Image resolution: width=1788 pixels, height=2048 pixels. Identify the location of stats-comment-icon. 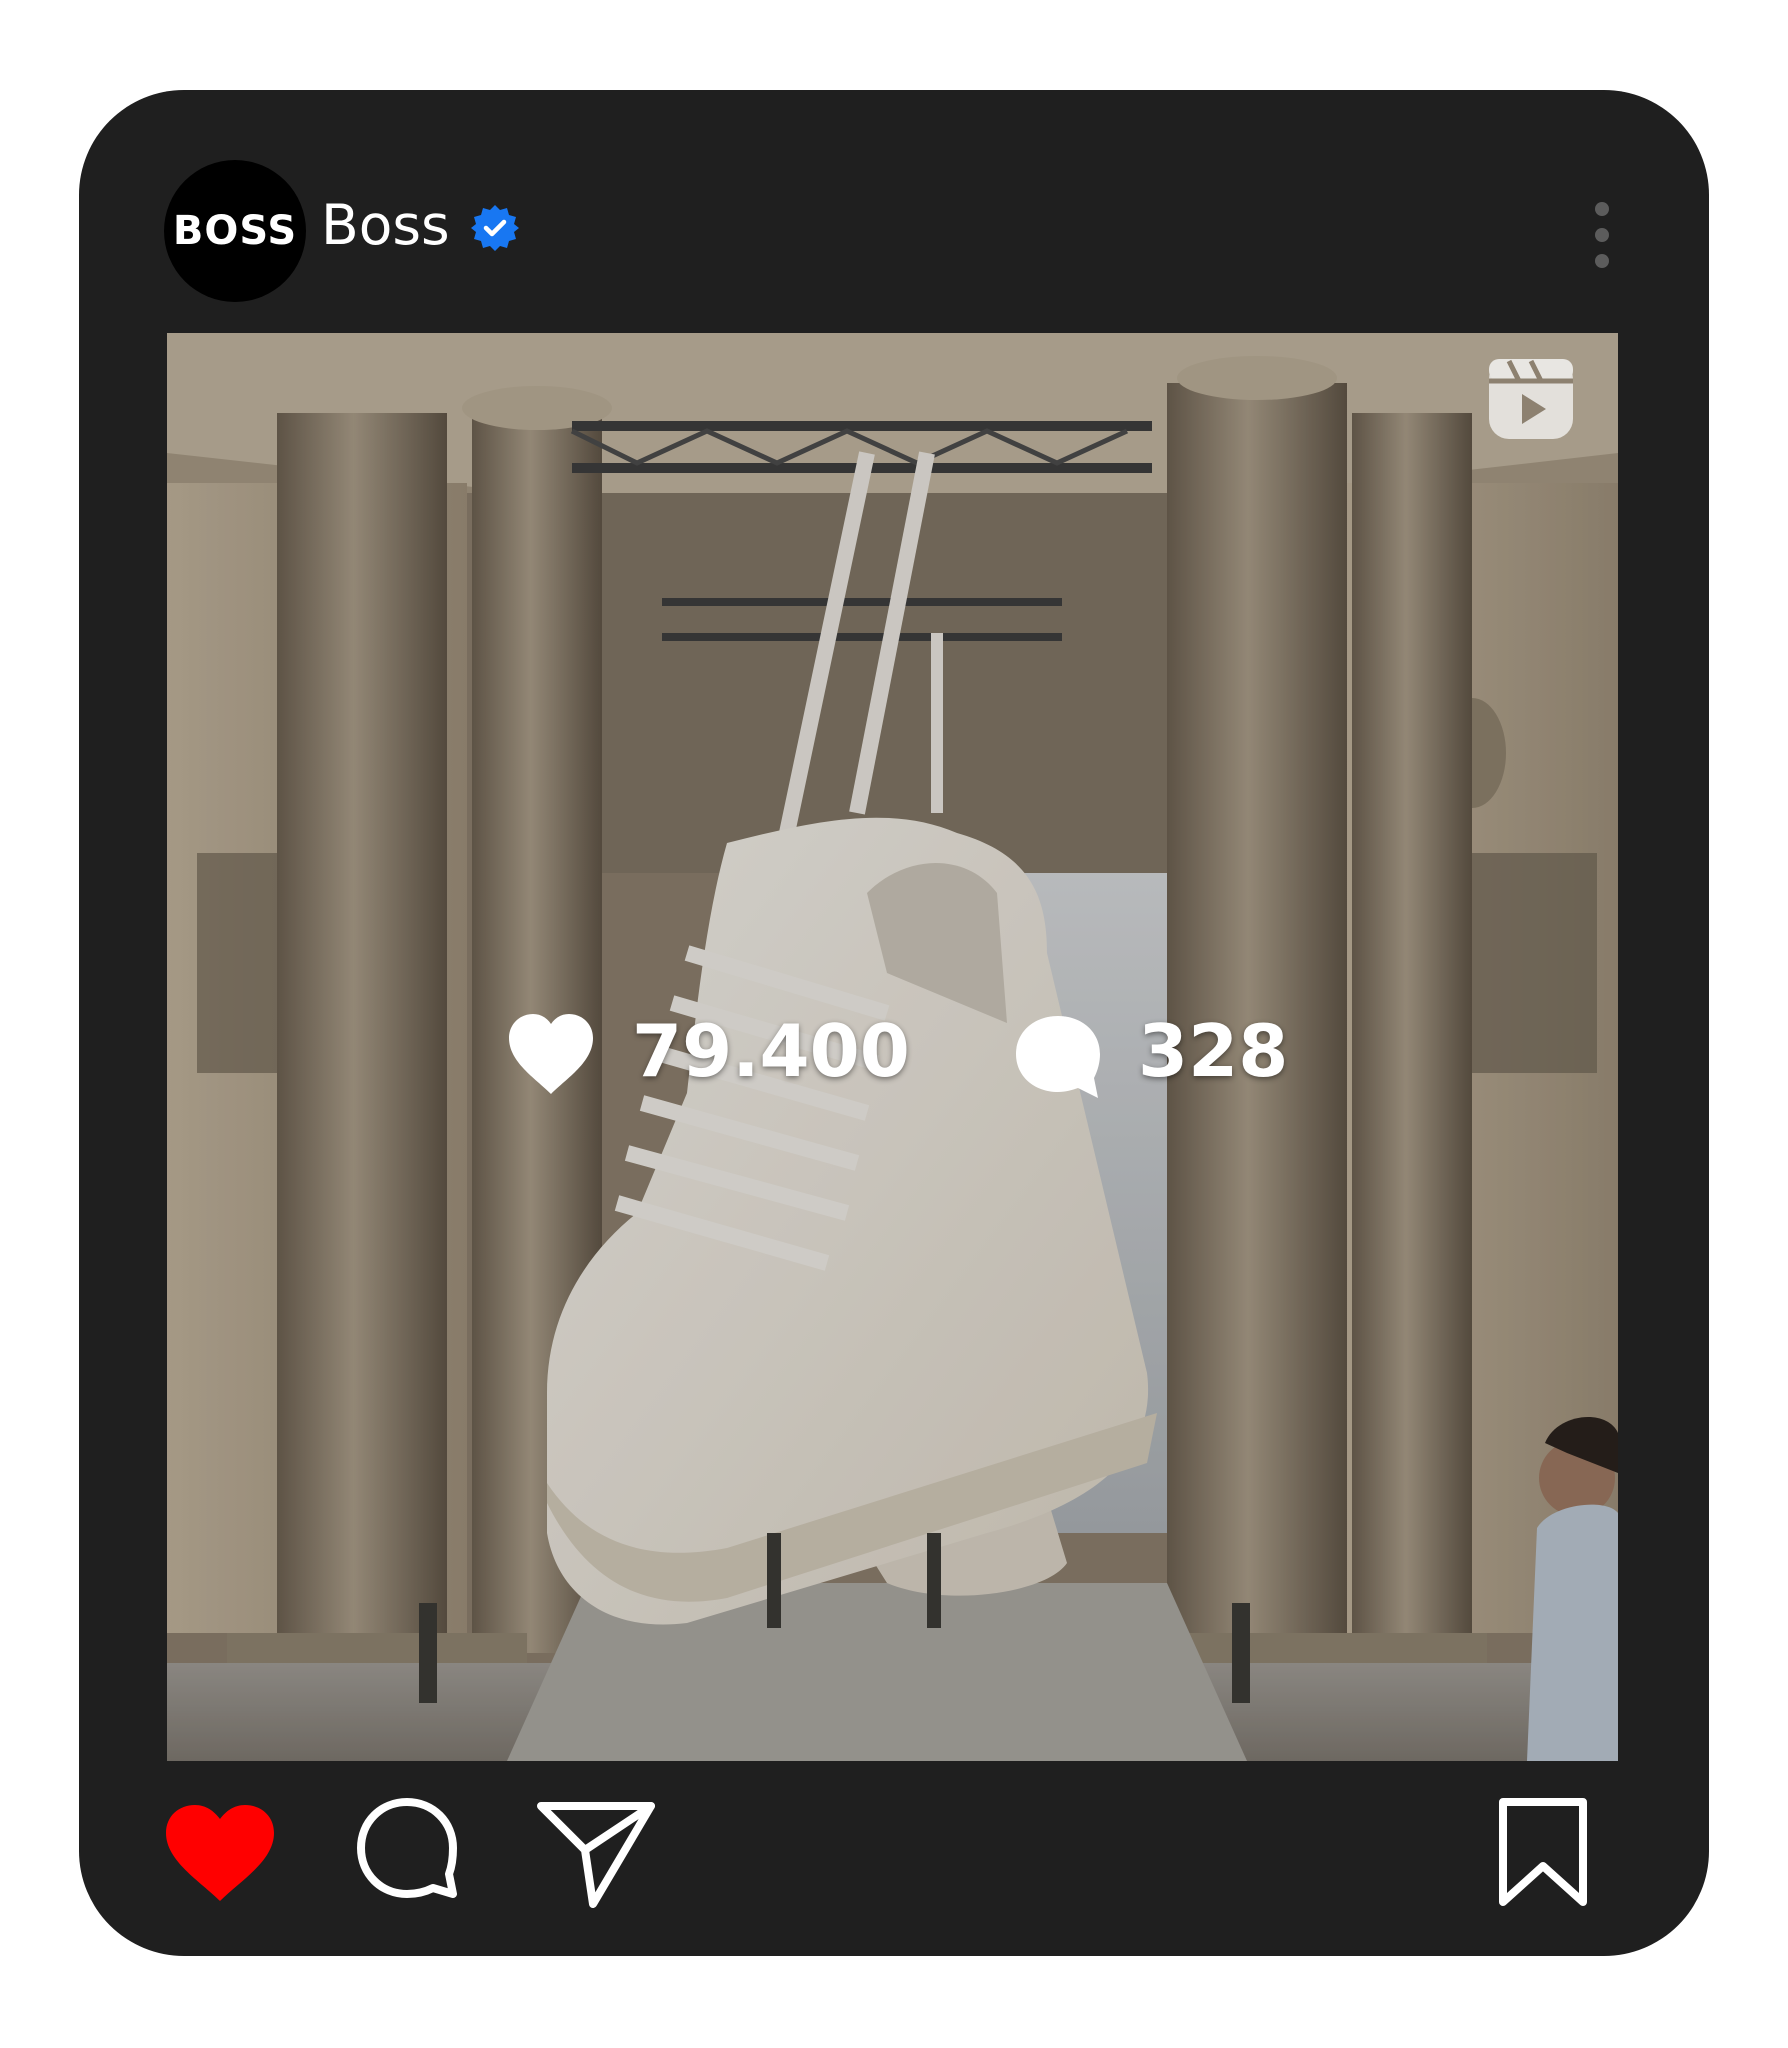
(1058, 1057).